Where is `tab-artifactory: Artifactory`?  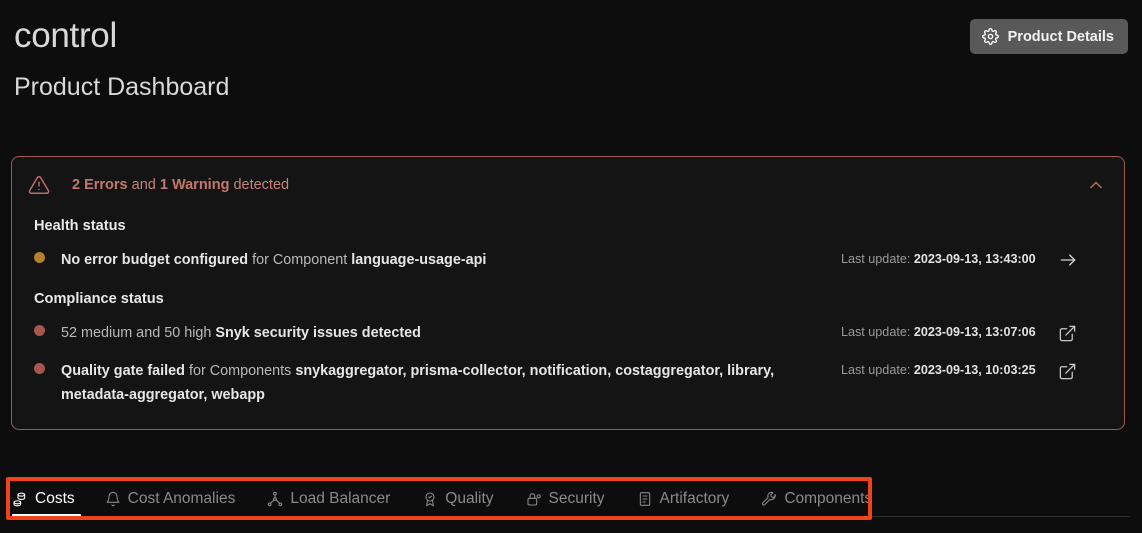
tab-artifactory: Artifactory is located at coordinates (690, 503).